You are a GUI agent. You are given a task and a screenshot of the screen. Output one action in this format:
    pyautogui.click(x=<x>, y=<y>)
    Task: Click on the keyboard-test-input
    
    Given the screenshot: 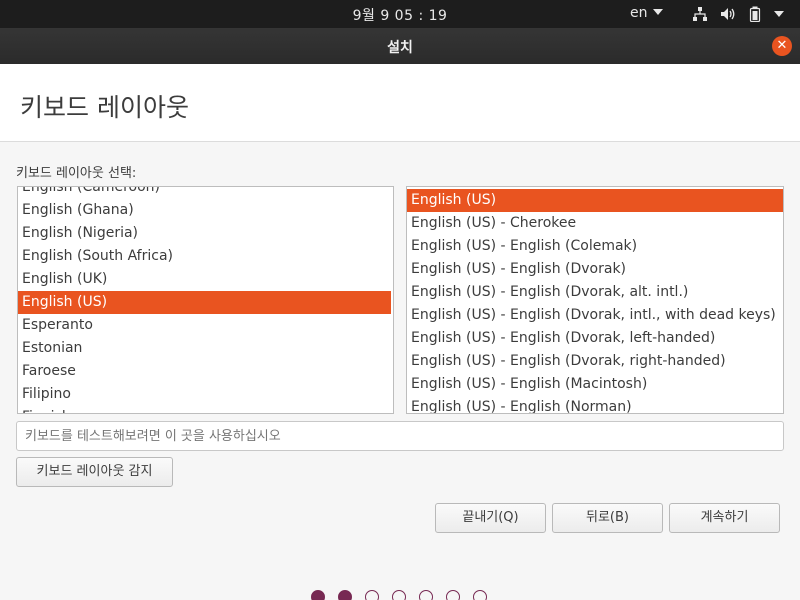 What is the action you would take?
    pyautogui.click(x=400, y=436)
    